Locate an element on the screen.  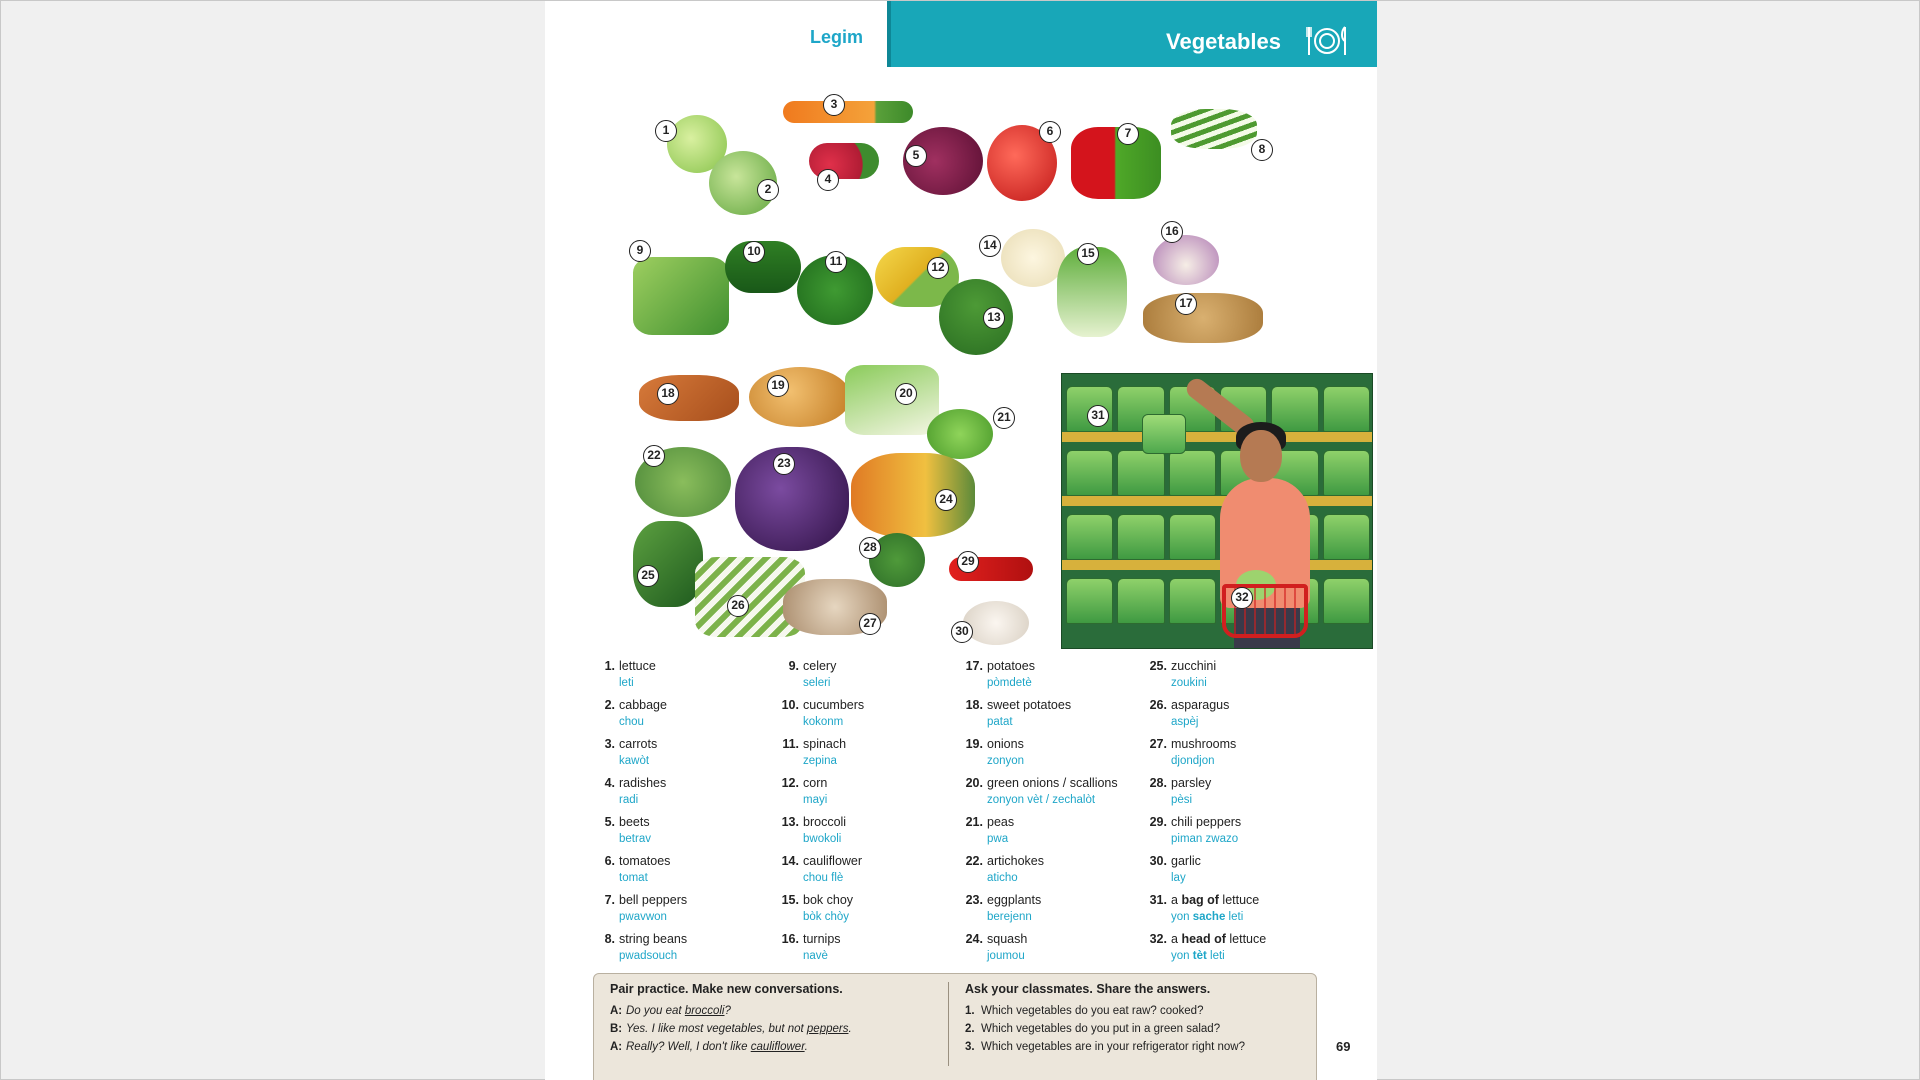
vocab-item: 31. a bag of lettuce yon sache leti is located at coordinates (1204, 908).